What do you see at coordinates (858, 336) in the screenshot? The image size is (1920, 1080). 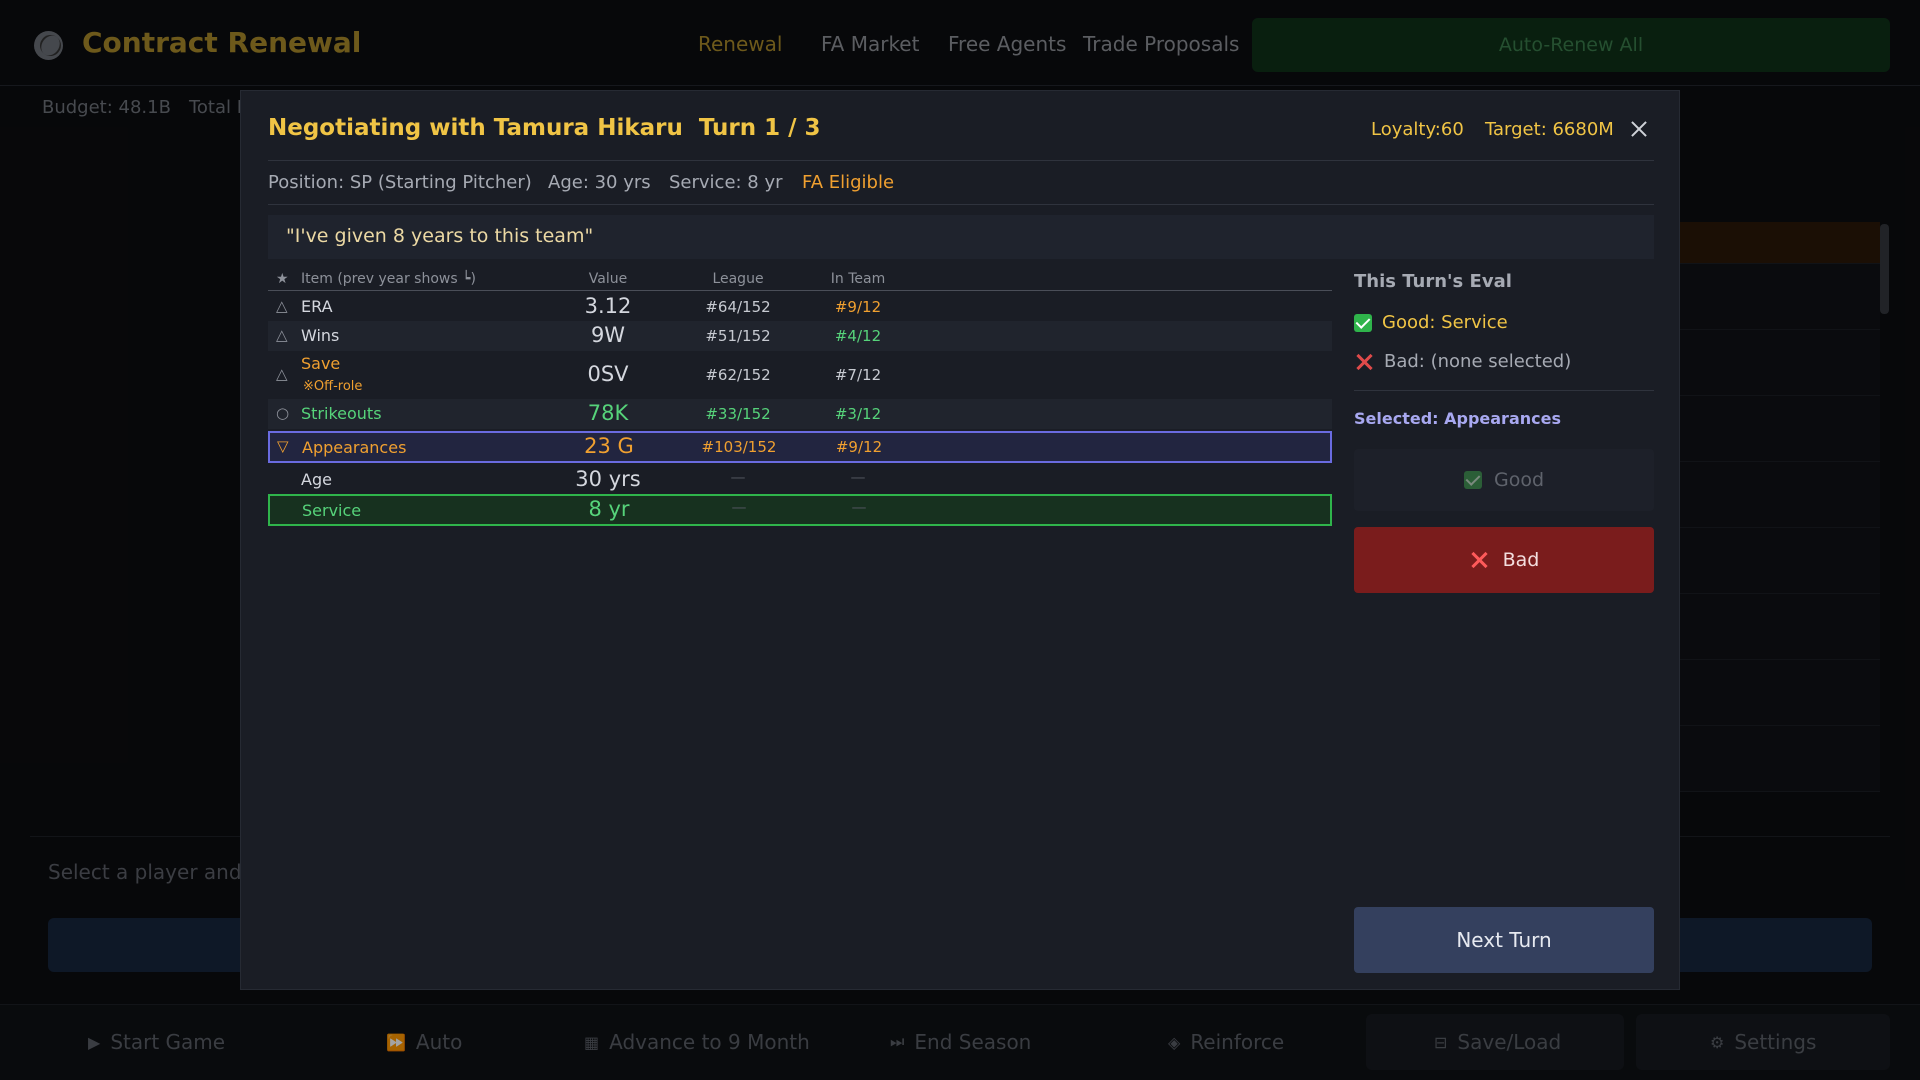 I see `row-team-rank: #4/12` at bounding box center [858, 336].